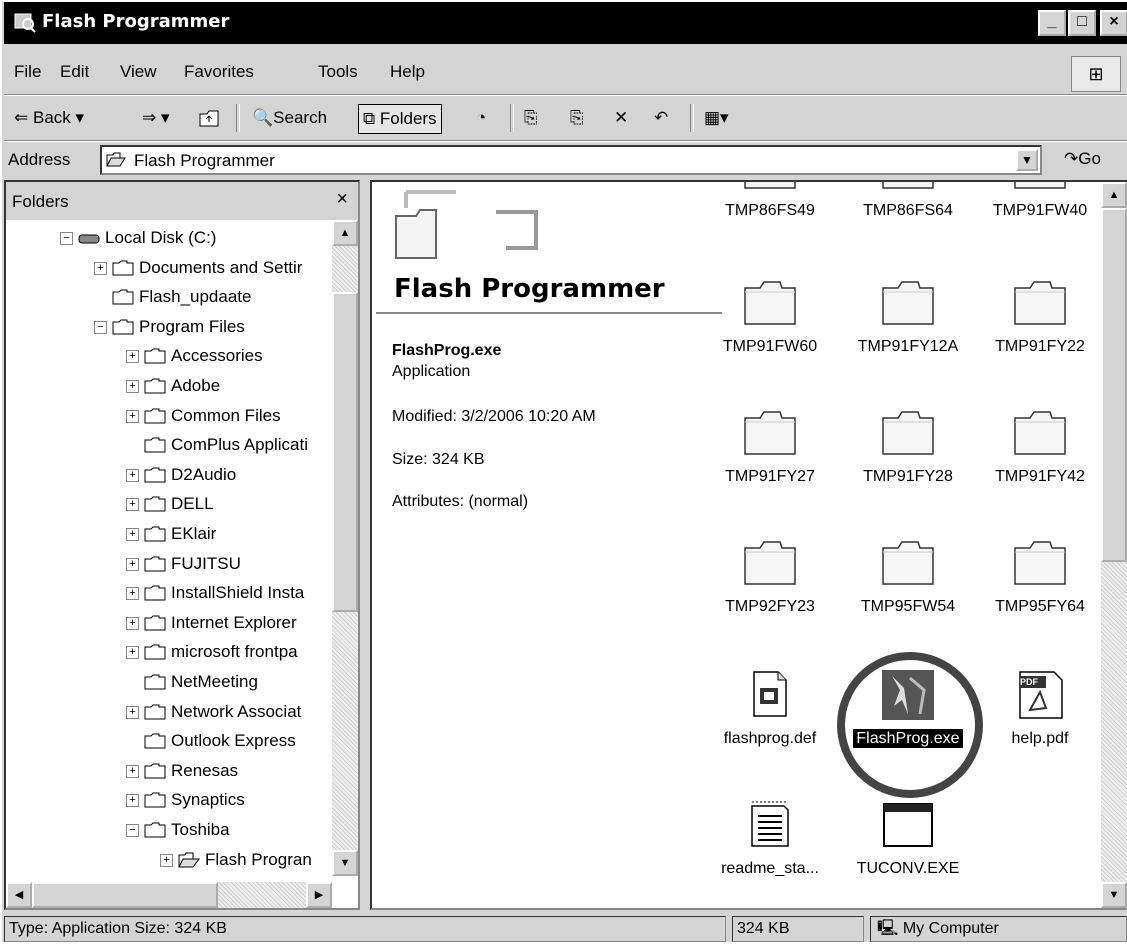  What do you see at coordinates (183, 564) in the screenshot?
I see `tree-item: + FUJITSU` at bounding box center [183, 564].